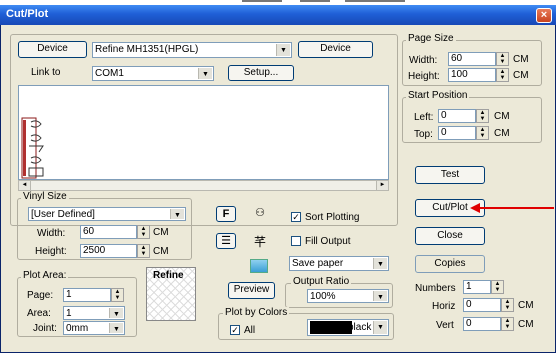  Describe the element at coordinates (260, 241) in the screenshot. I see `glyph-tool-icon: 芊` at that location.